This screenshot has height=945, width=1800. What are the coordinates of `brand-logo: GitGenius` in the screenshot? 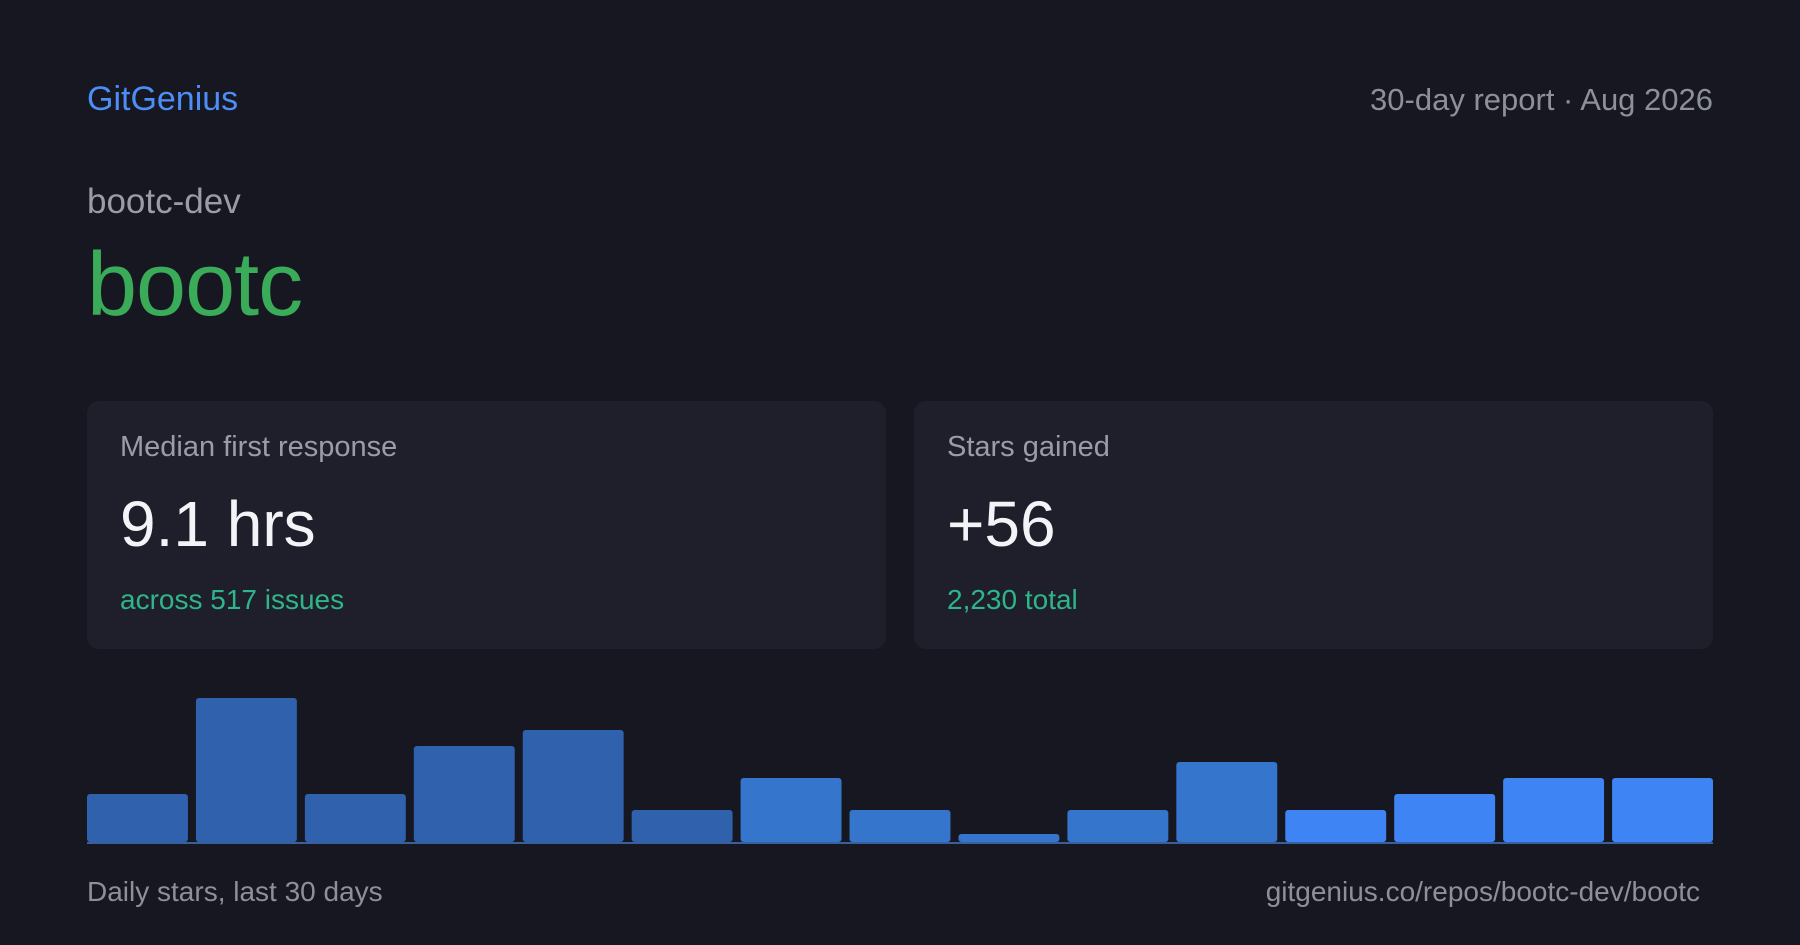 It's located at (162, 99).